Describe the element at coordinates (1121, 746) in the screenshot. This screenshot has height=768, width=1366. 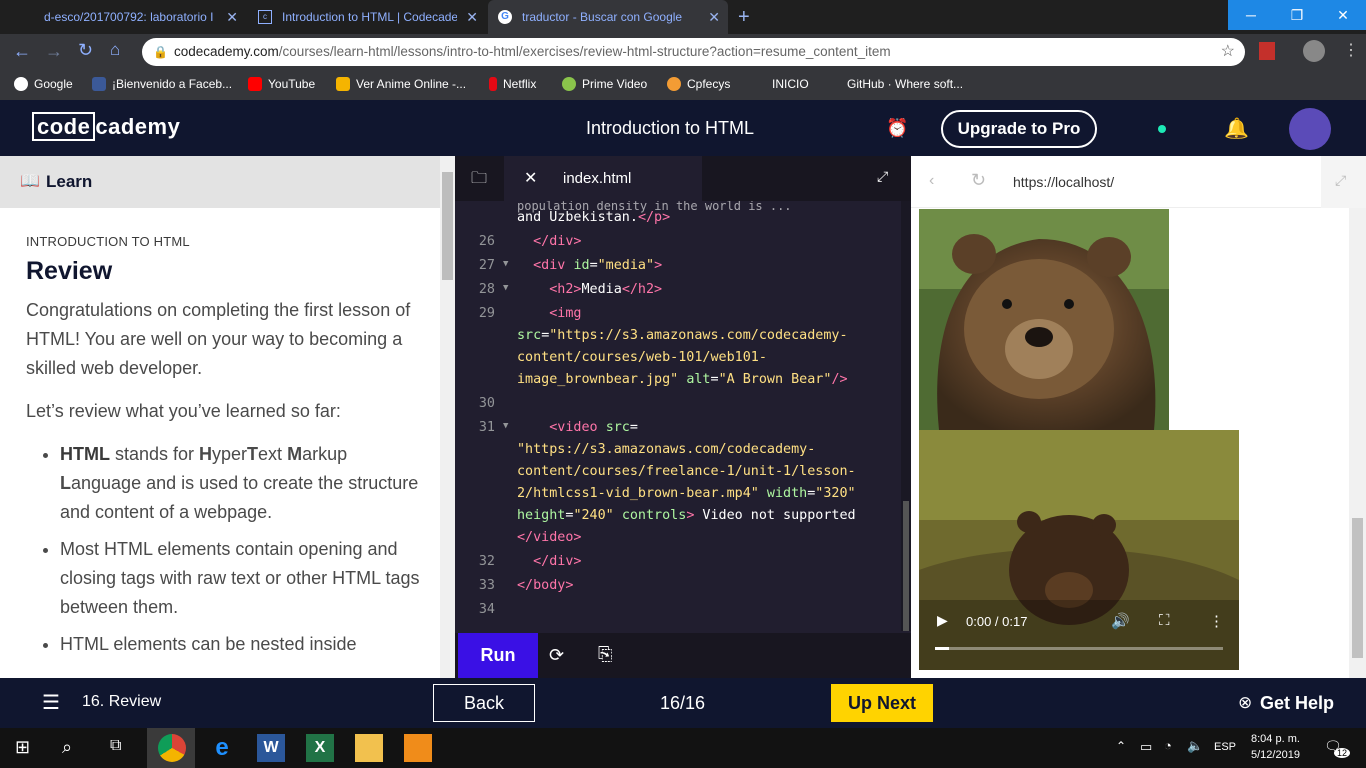
I see `tray-chevron-icon: ⌃` at that location.